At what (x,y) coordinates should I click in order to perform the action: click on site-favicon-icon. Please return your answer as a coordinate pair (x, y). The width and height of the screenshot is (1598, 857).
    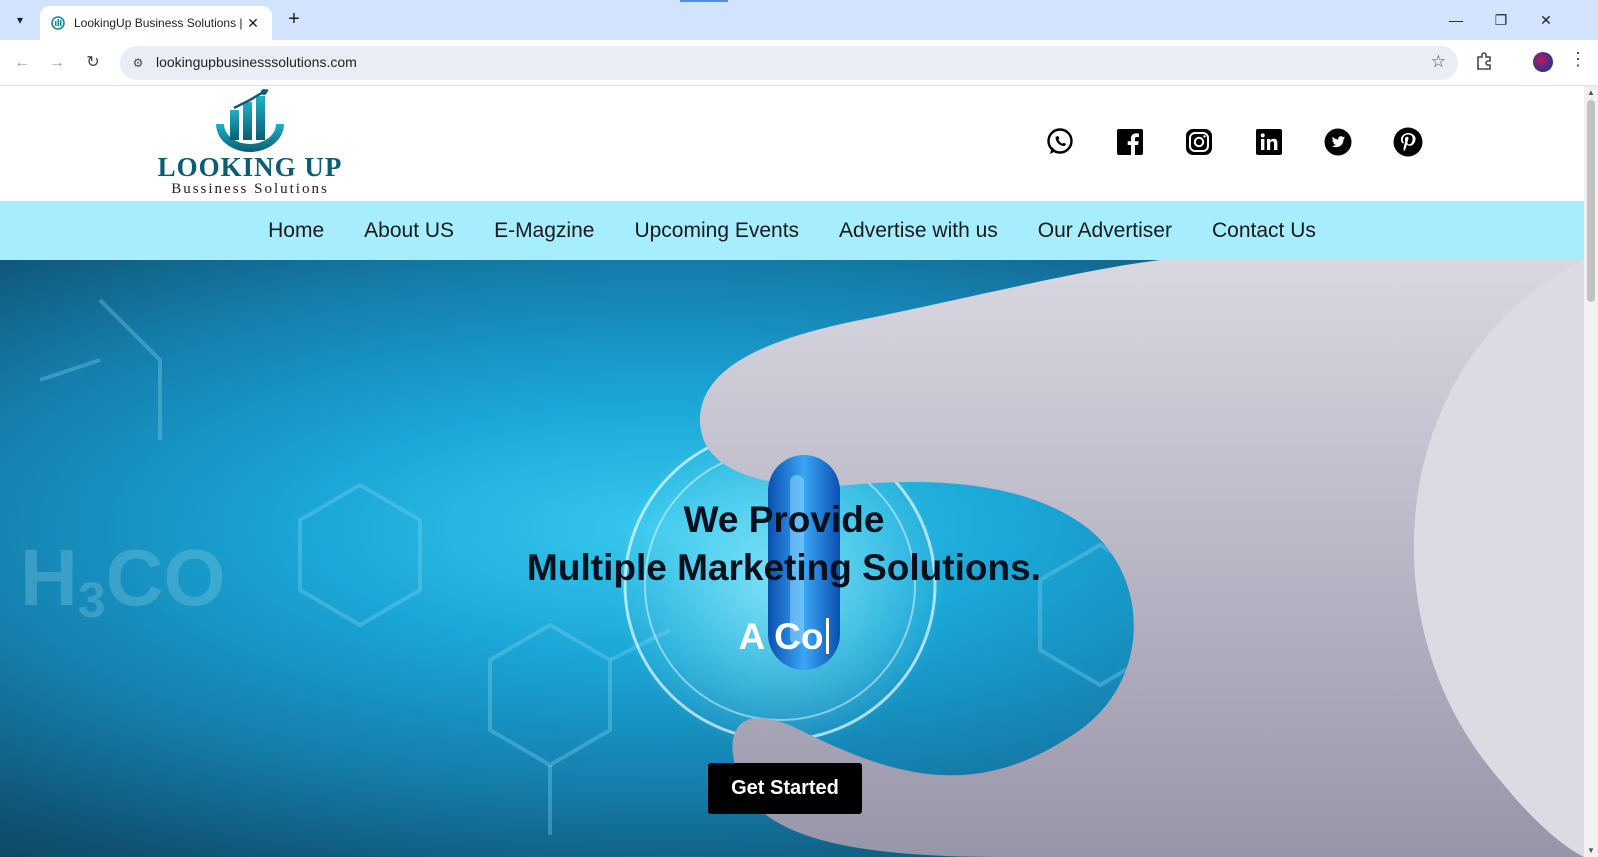
    Looking at the image, I should click on (58, 23).